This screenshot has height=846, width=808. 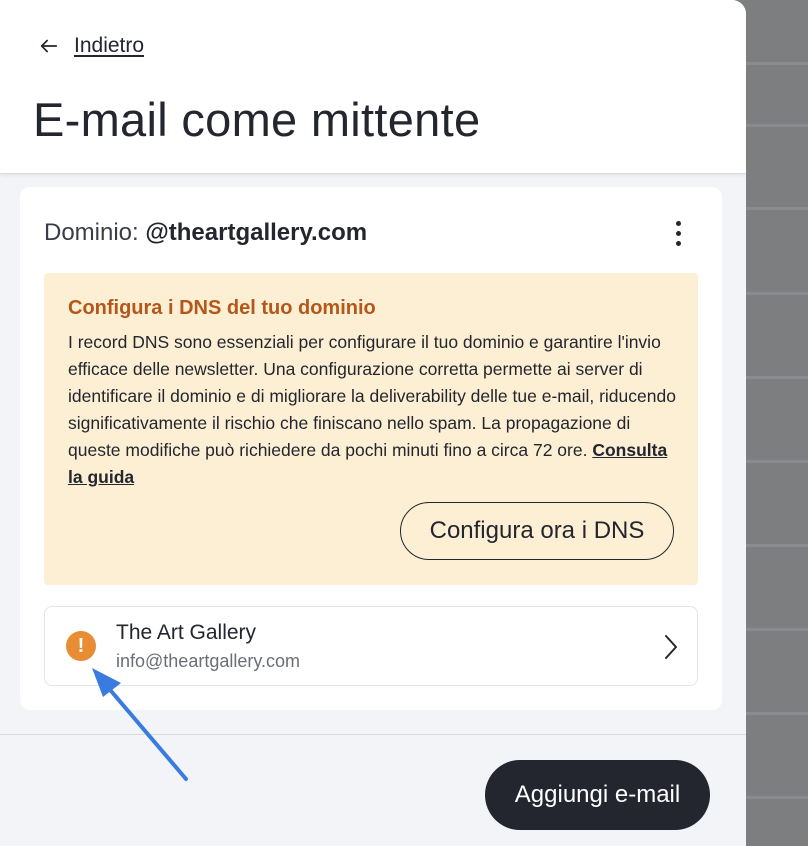 What do you see at coordinates (81, 646) in the screenshot?
I see `exclamation-icon: !` at bounding box center [81, 646].